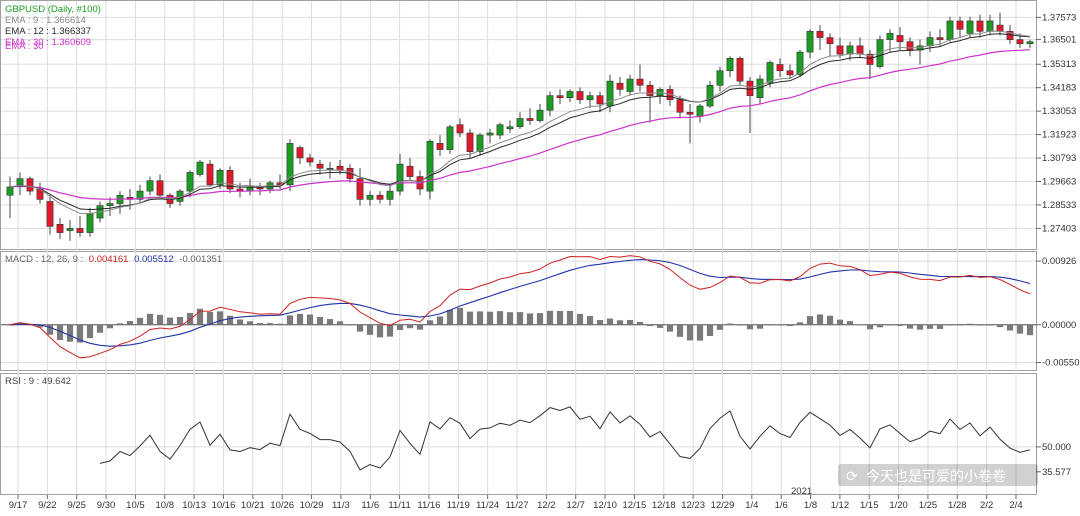 This screenshot has width=1080, height=516. What do you see at coordinates (487, 505) in the screenshot?
I see `time-tick-label: 11/24` at bounding box center [487, 505].